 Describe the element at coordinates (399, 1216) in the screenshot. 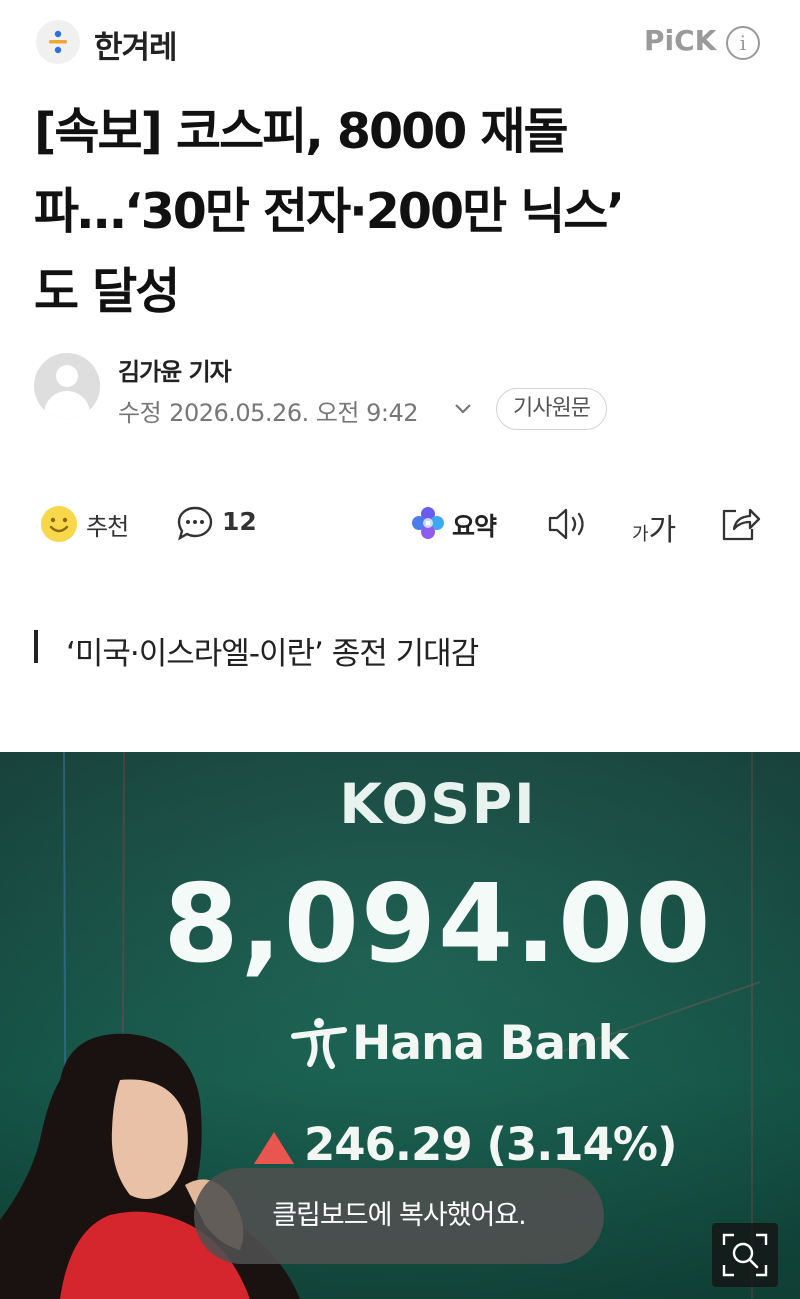

I see `clipboard-toast: 클립보드에 복사했어요.` at that location.